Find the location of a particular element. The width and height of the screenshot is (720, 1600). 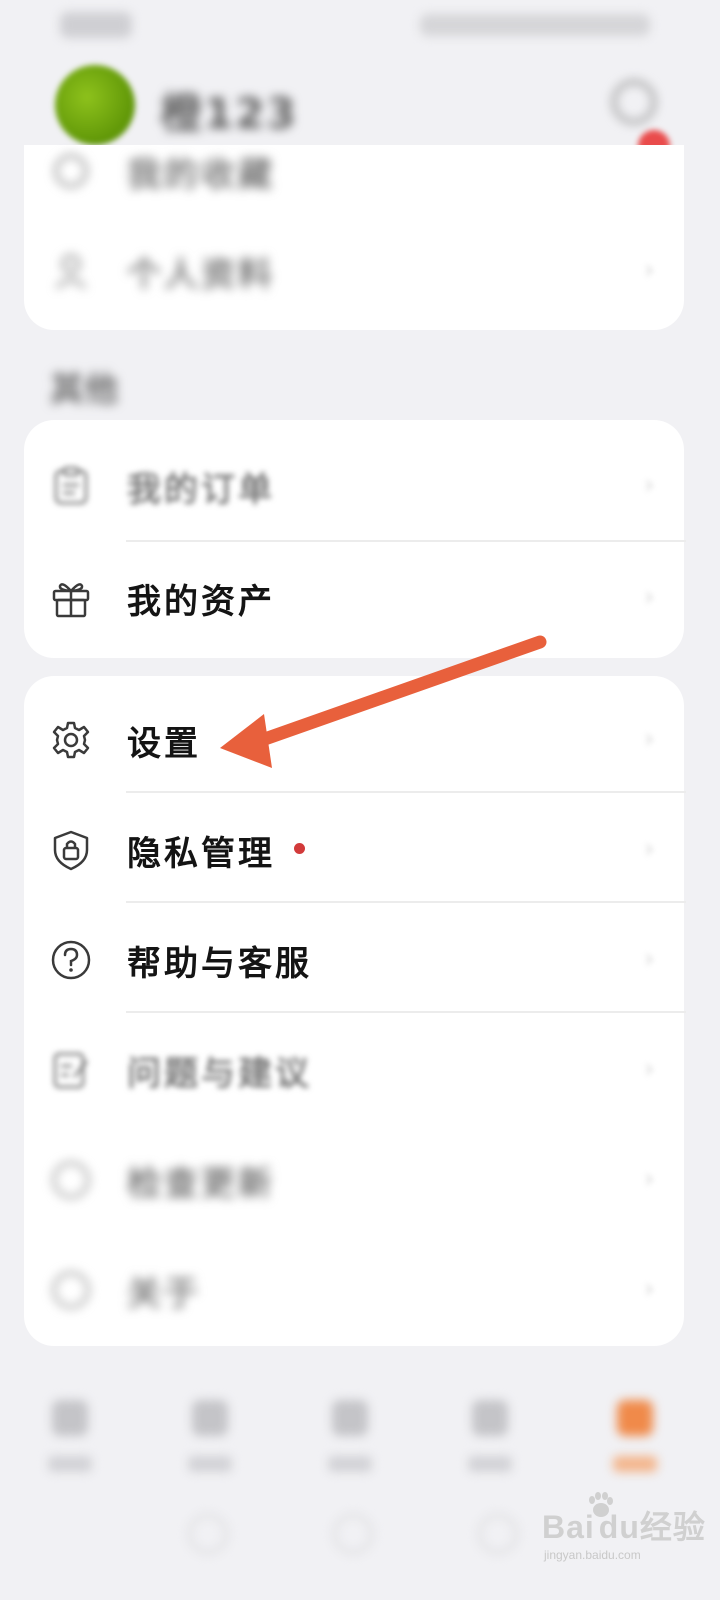

refresh-icon is located at coordinates (71, 1180).